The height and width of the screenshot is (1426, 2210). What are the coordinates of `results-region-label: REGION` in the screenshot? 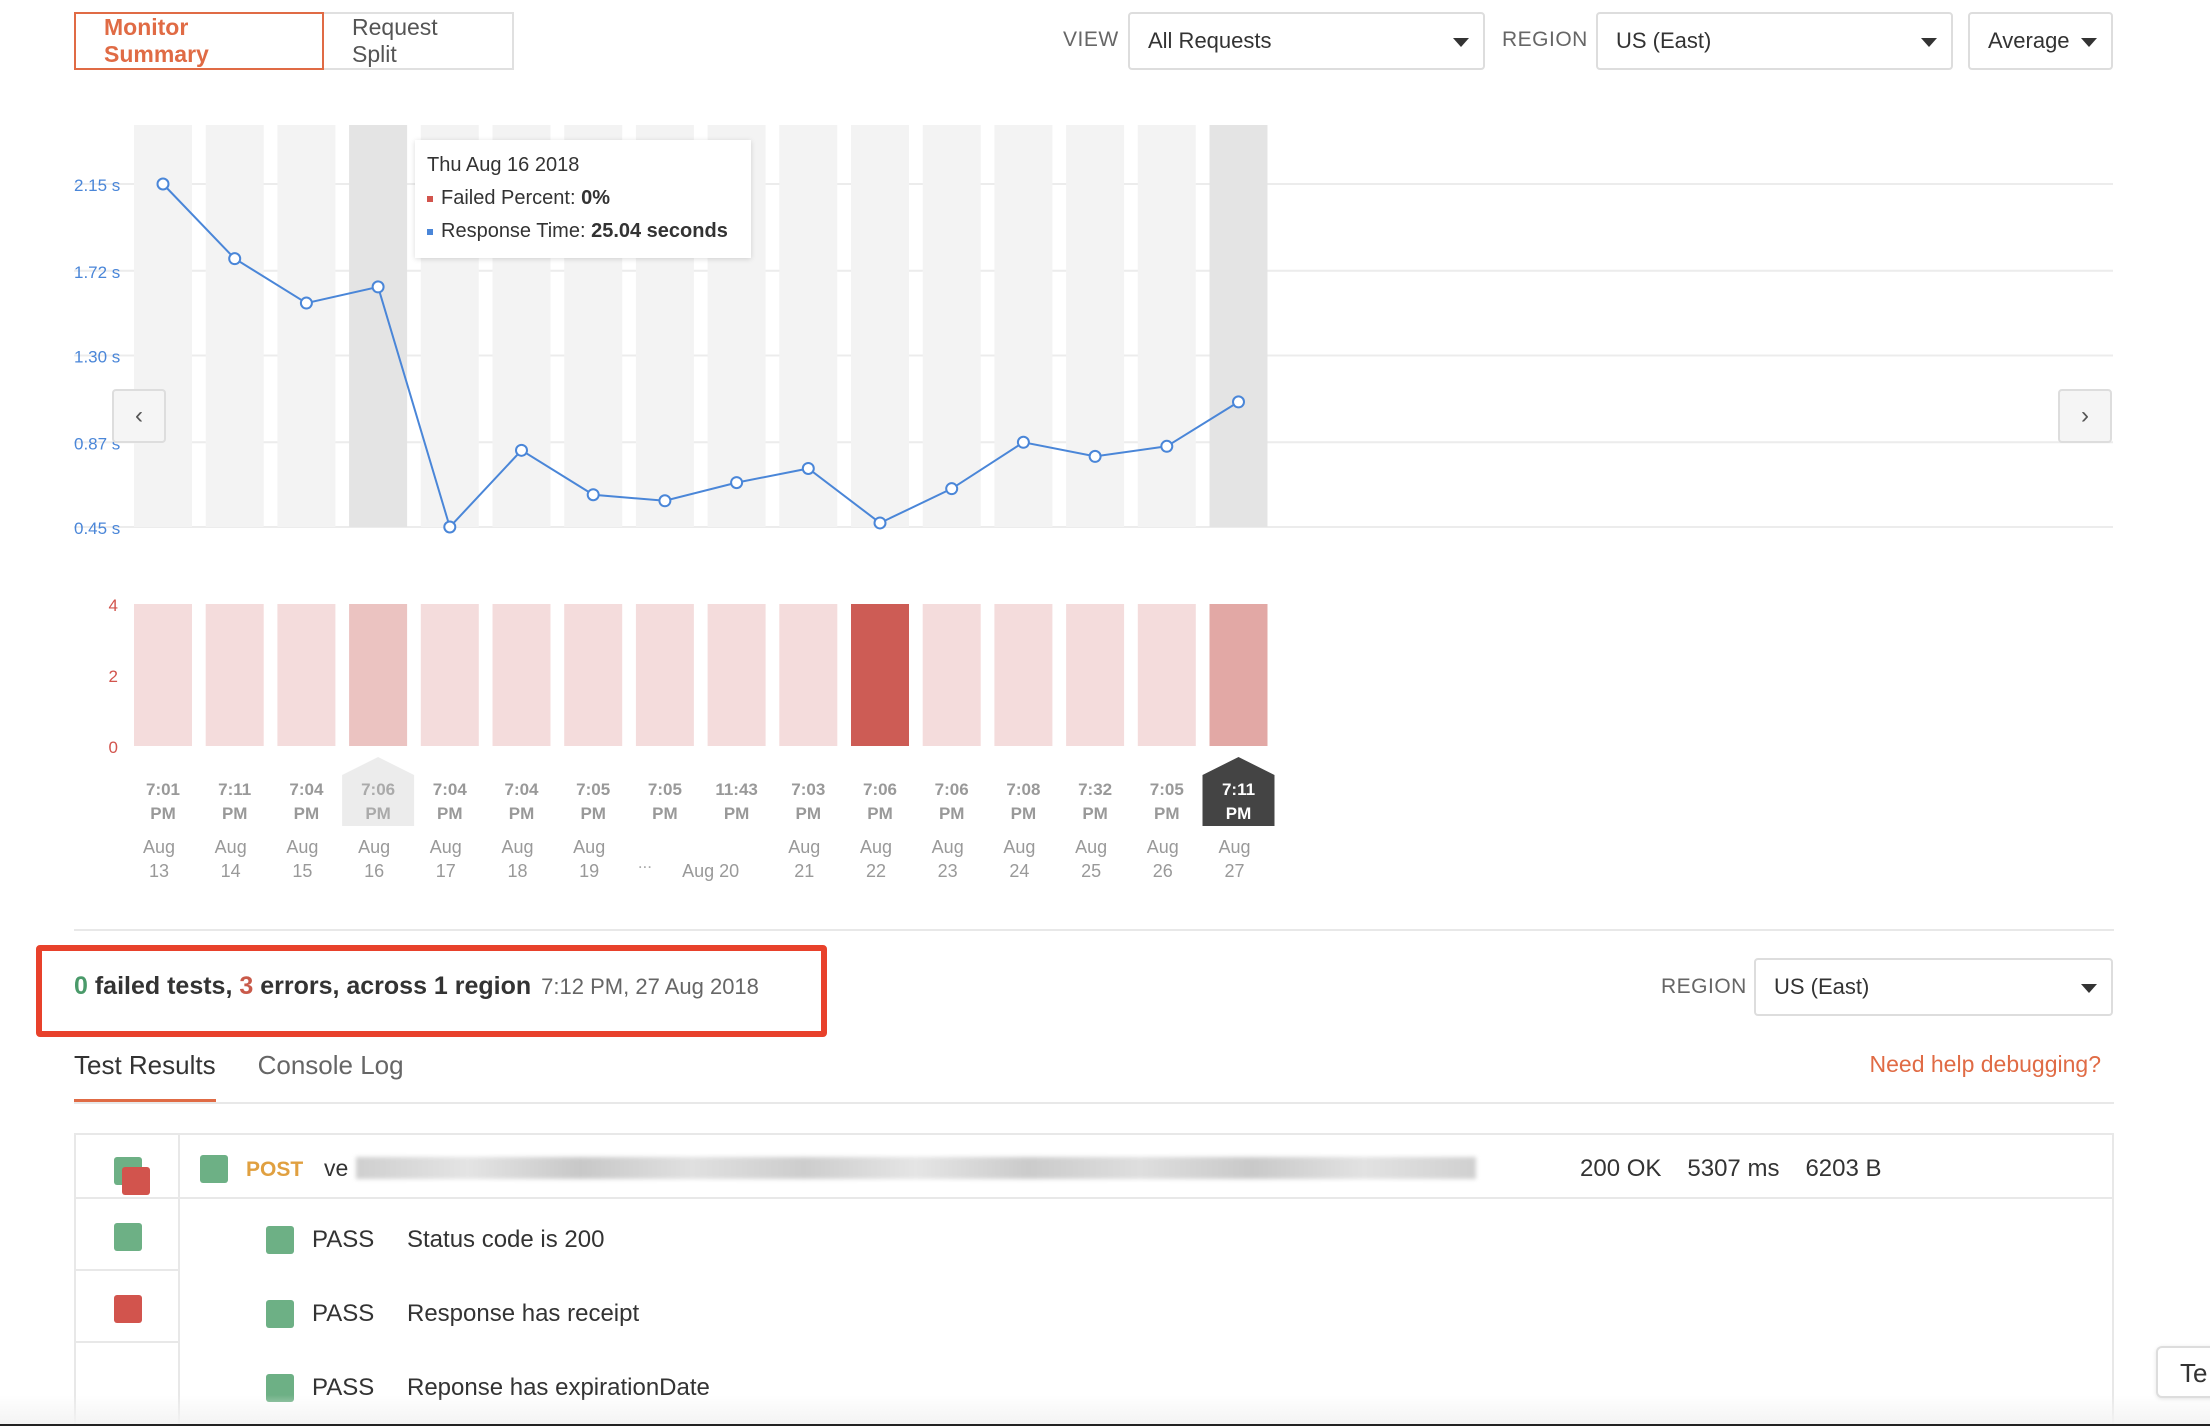 It's located at (1704, 986).